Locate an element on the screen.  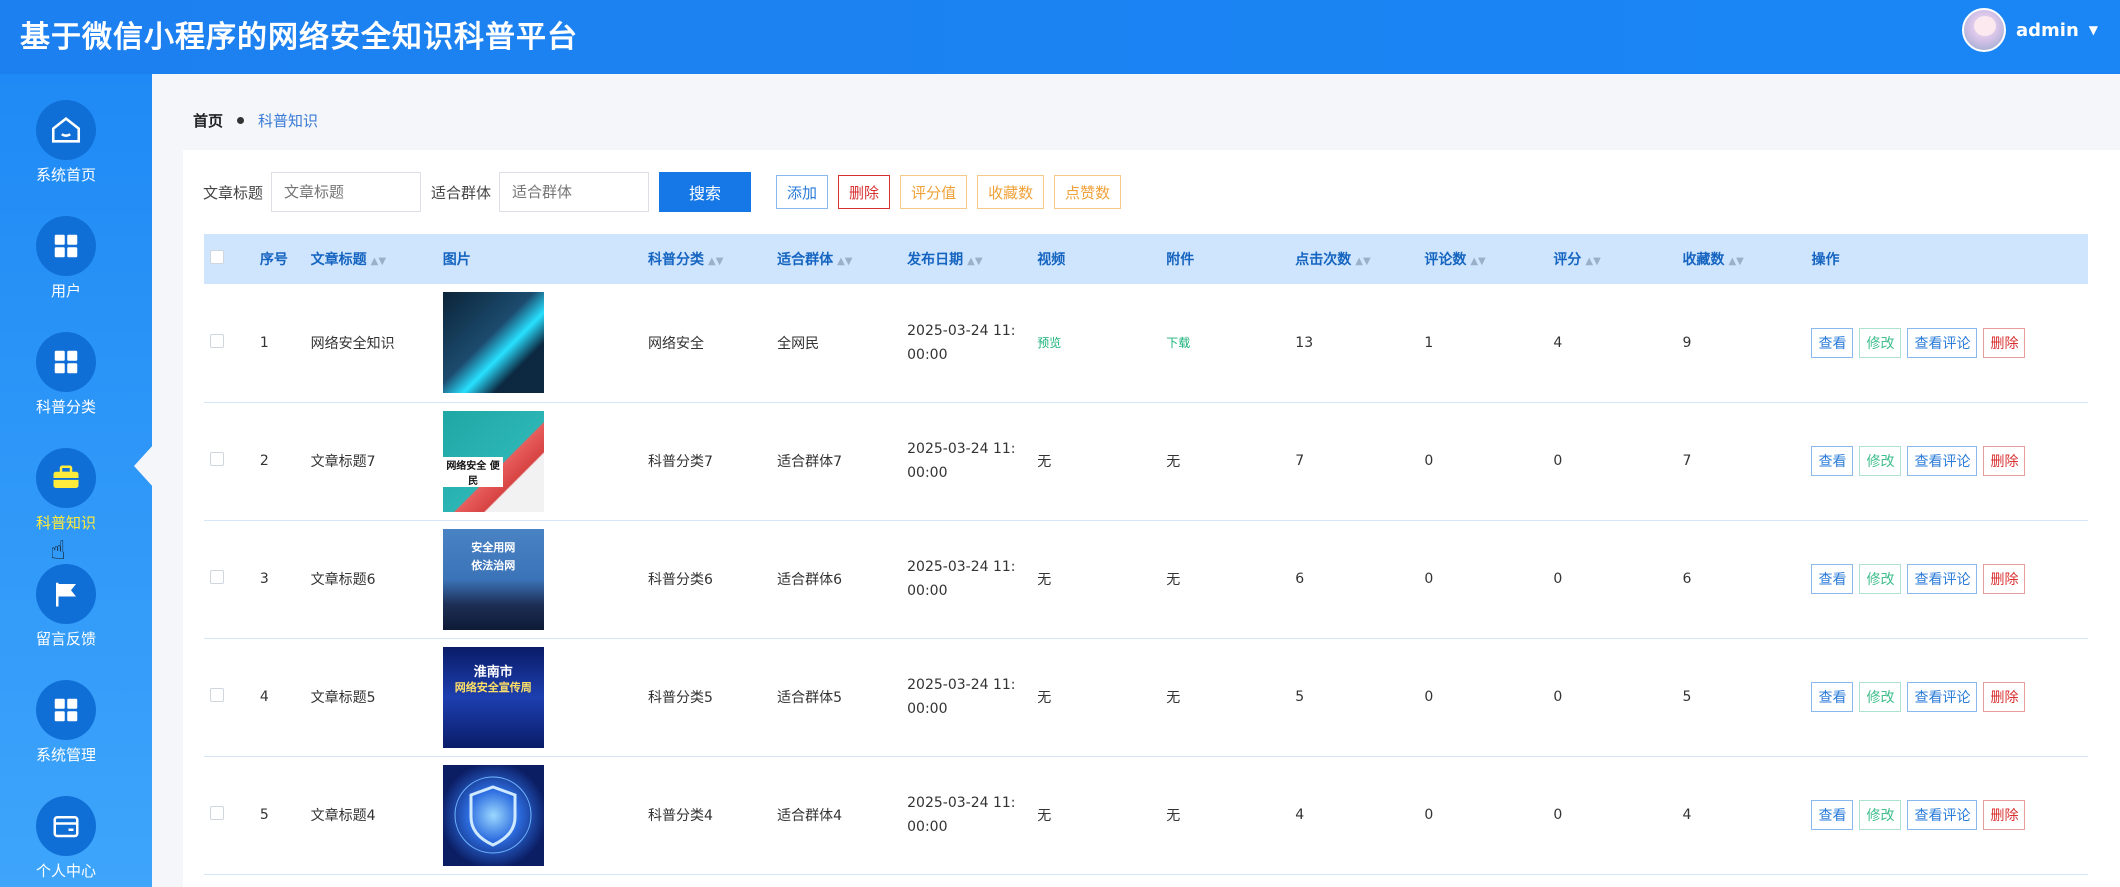
avatar is located at coordinates (1983, 30).